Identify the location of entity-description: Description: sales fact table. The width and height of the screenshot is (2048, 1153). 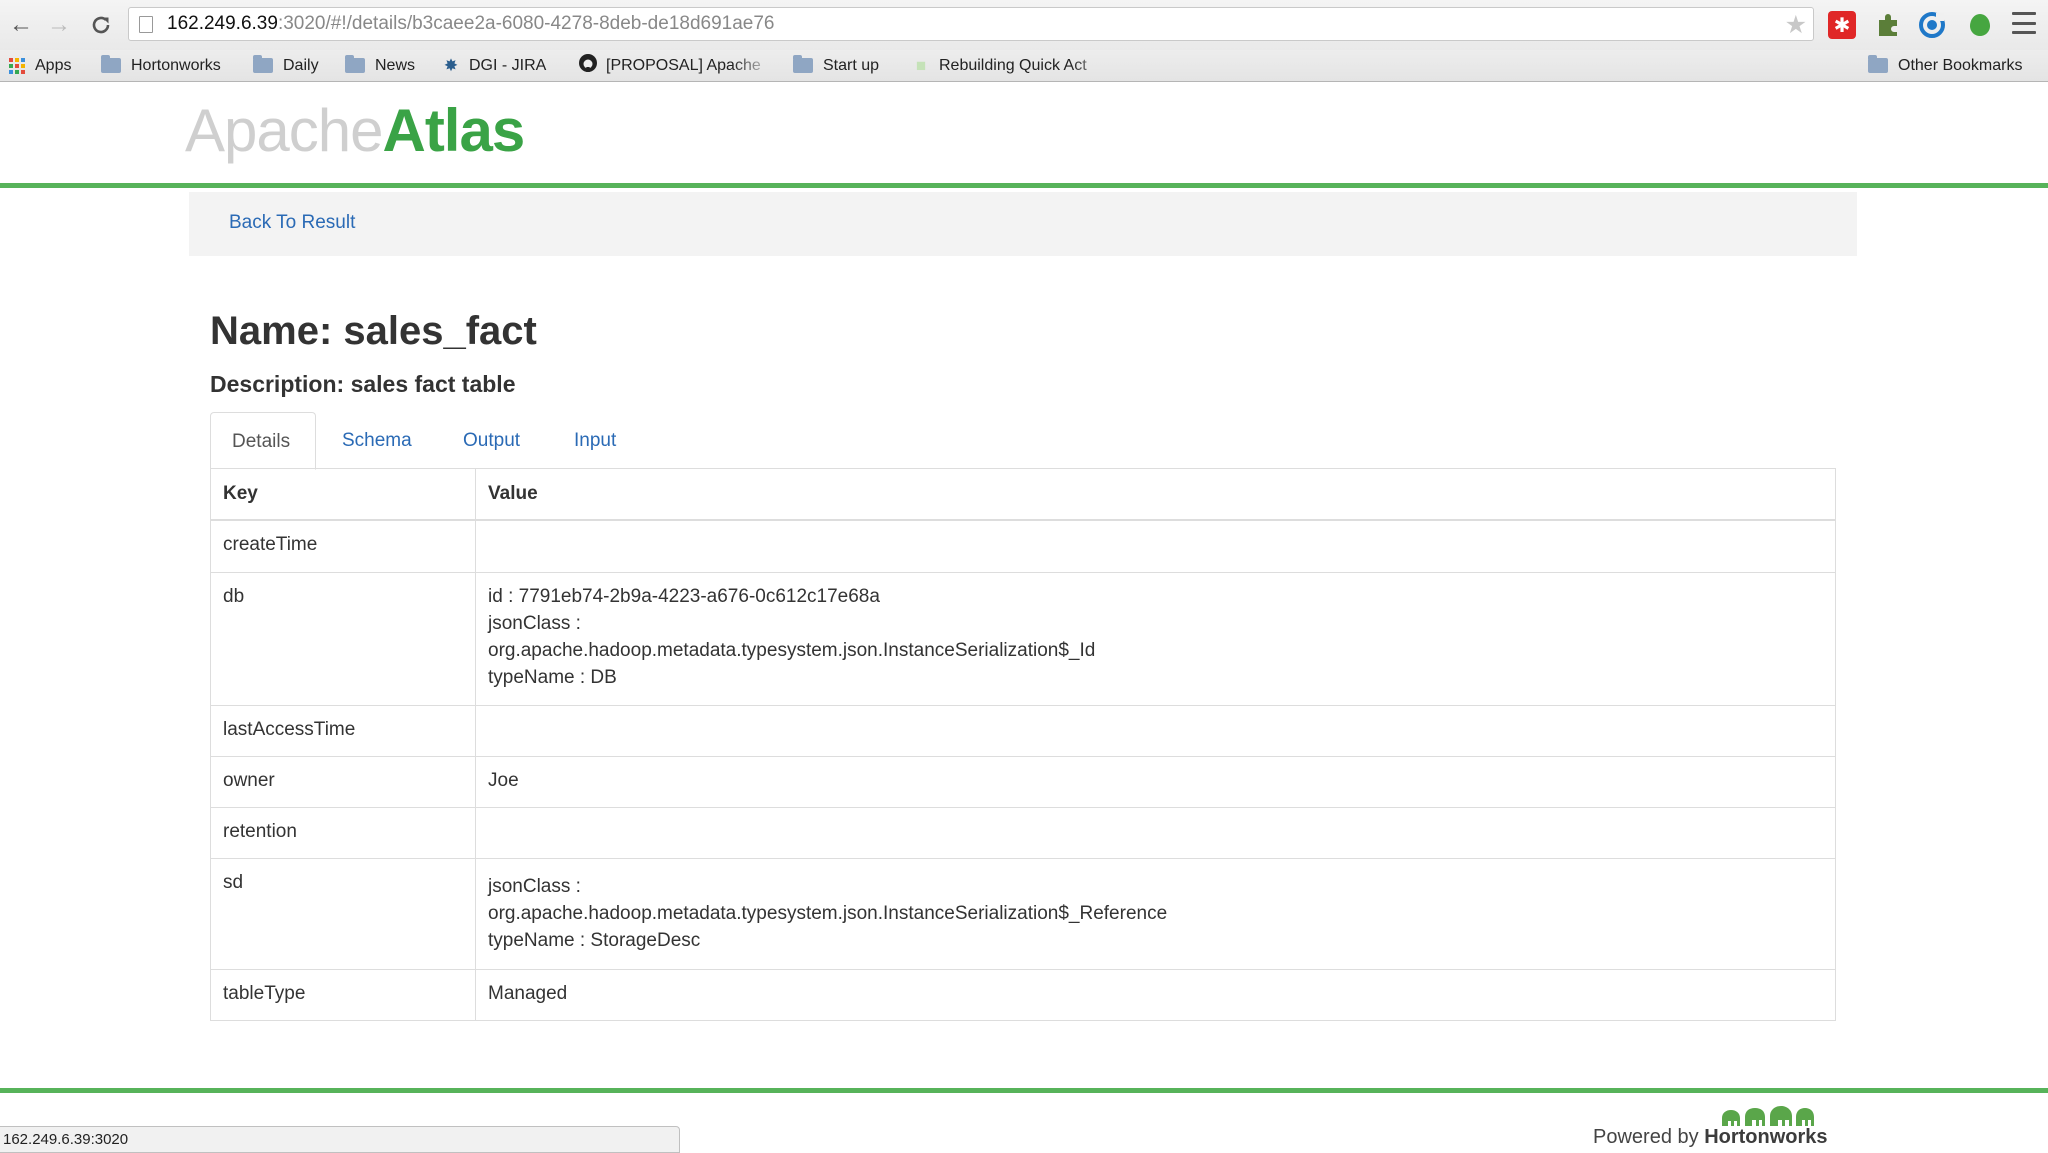
(363, 384).